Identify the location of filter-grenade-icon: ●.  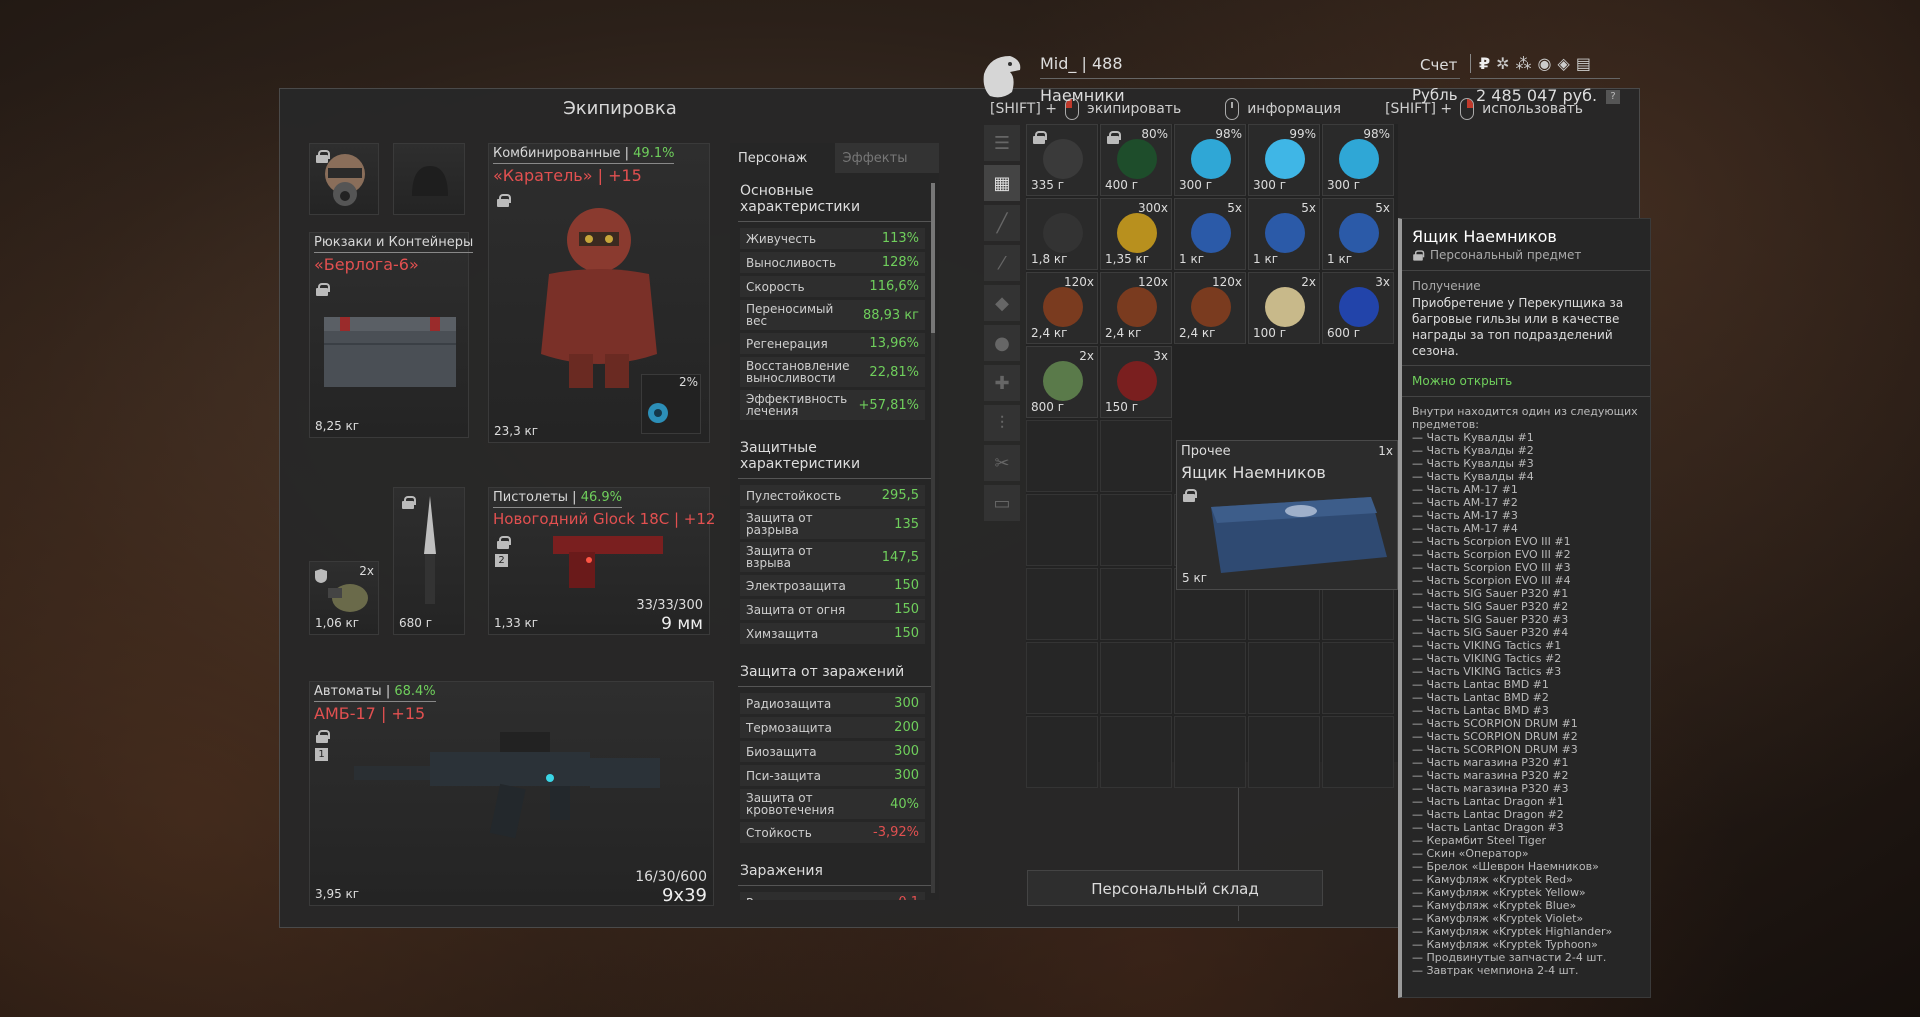
(1002, 343).